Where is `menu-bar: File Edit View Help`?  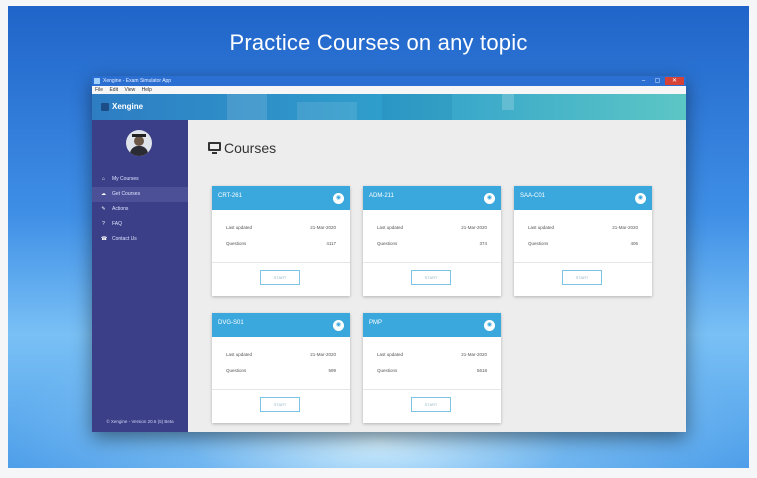 menu-bar: File Edit View Help is located at coordinates (389, 90).